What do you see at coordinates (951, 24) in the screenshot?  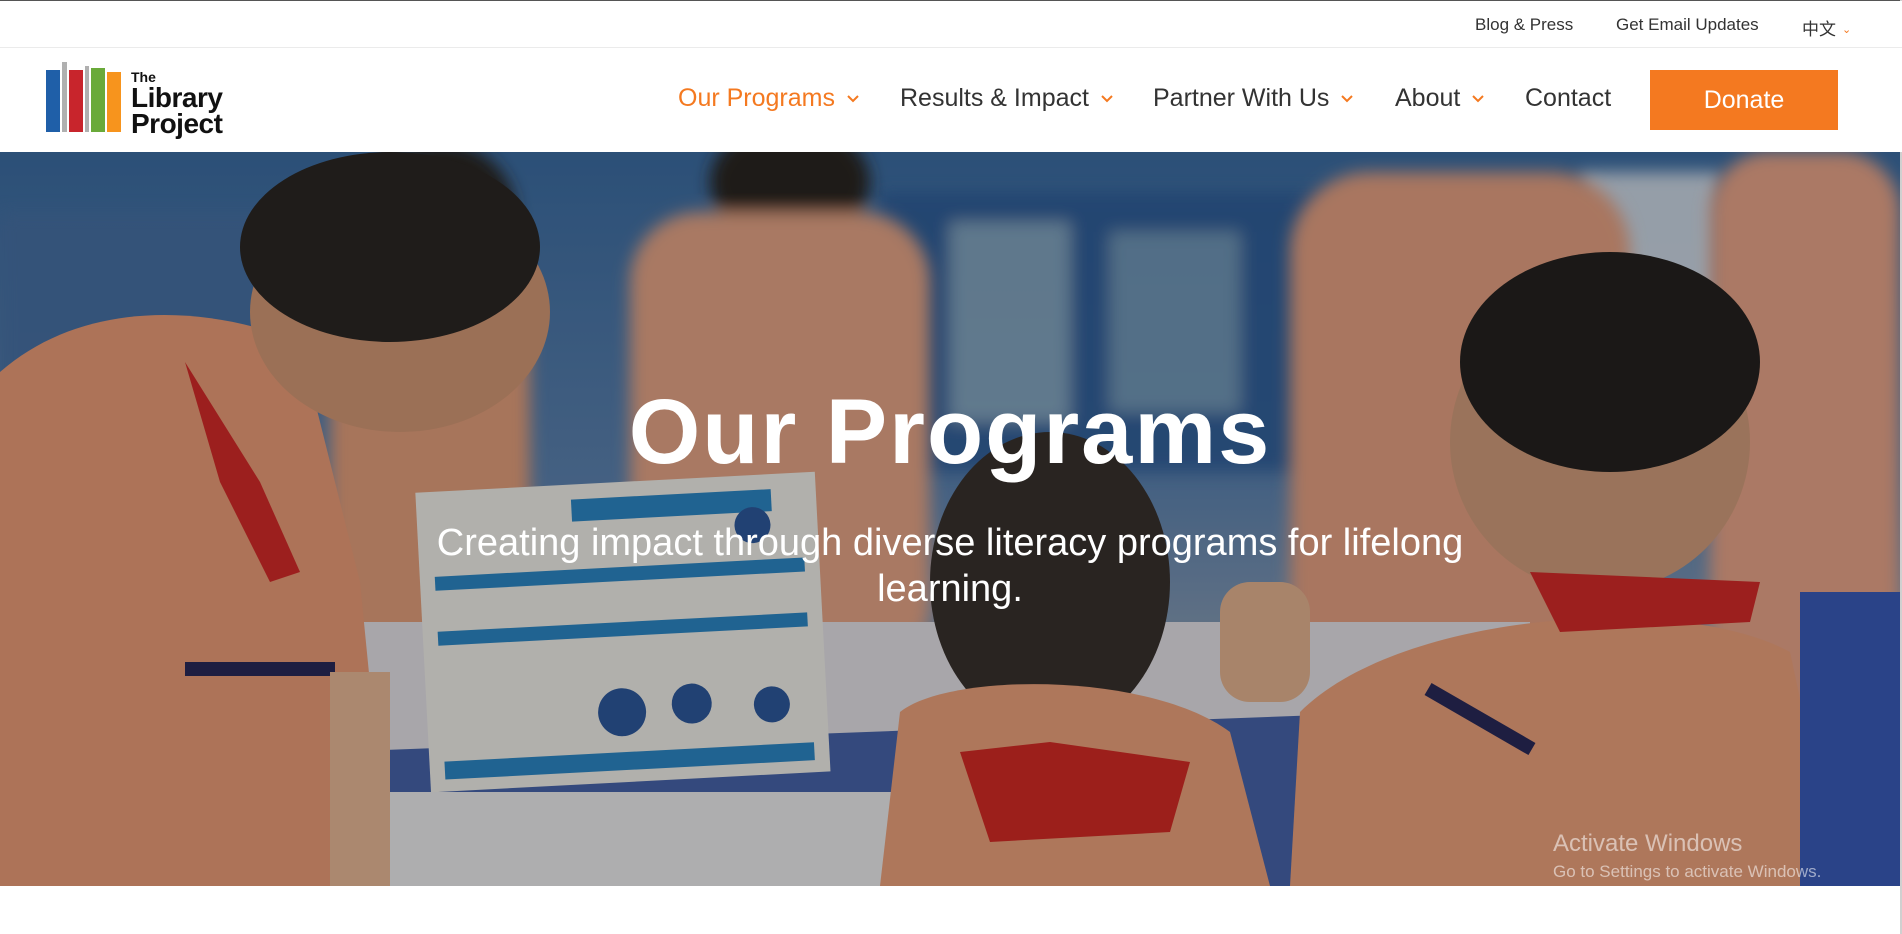 I see `utility-bar: Blog & Press Get Email Updates 中文 ⌄` at bounding box center [951, 24].